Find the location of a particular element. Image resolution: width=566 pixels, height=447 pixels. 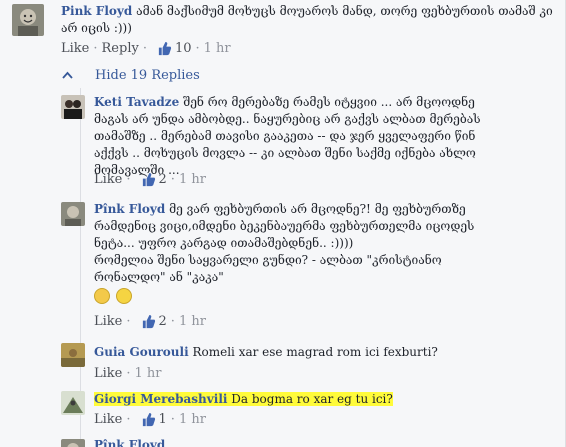

comment-text: Da bogma ro xar eg tu ici? is located at coordinates (312, 399).